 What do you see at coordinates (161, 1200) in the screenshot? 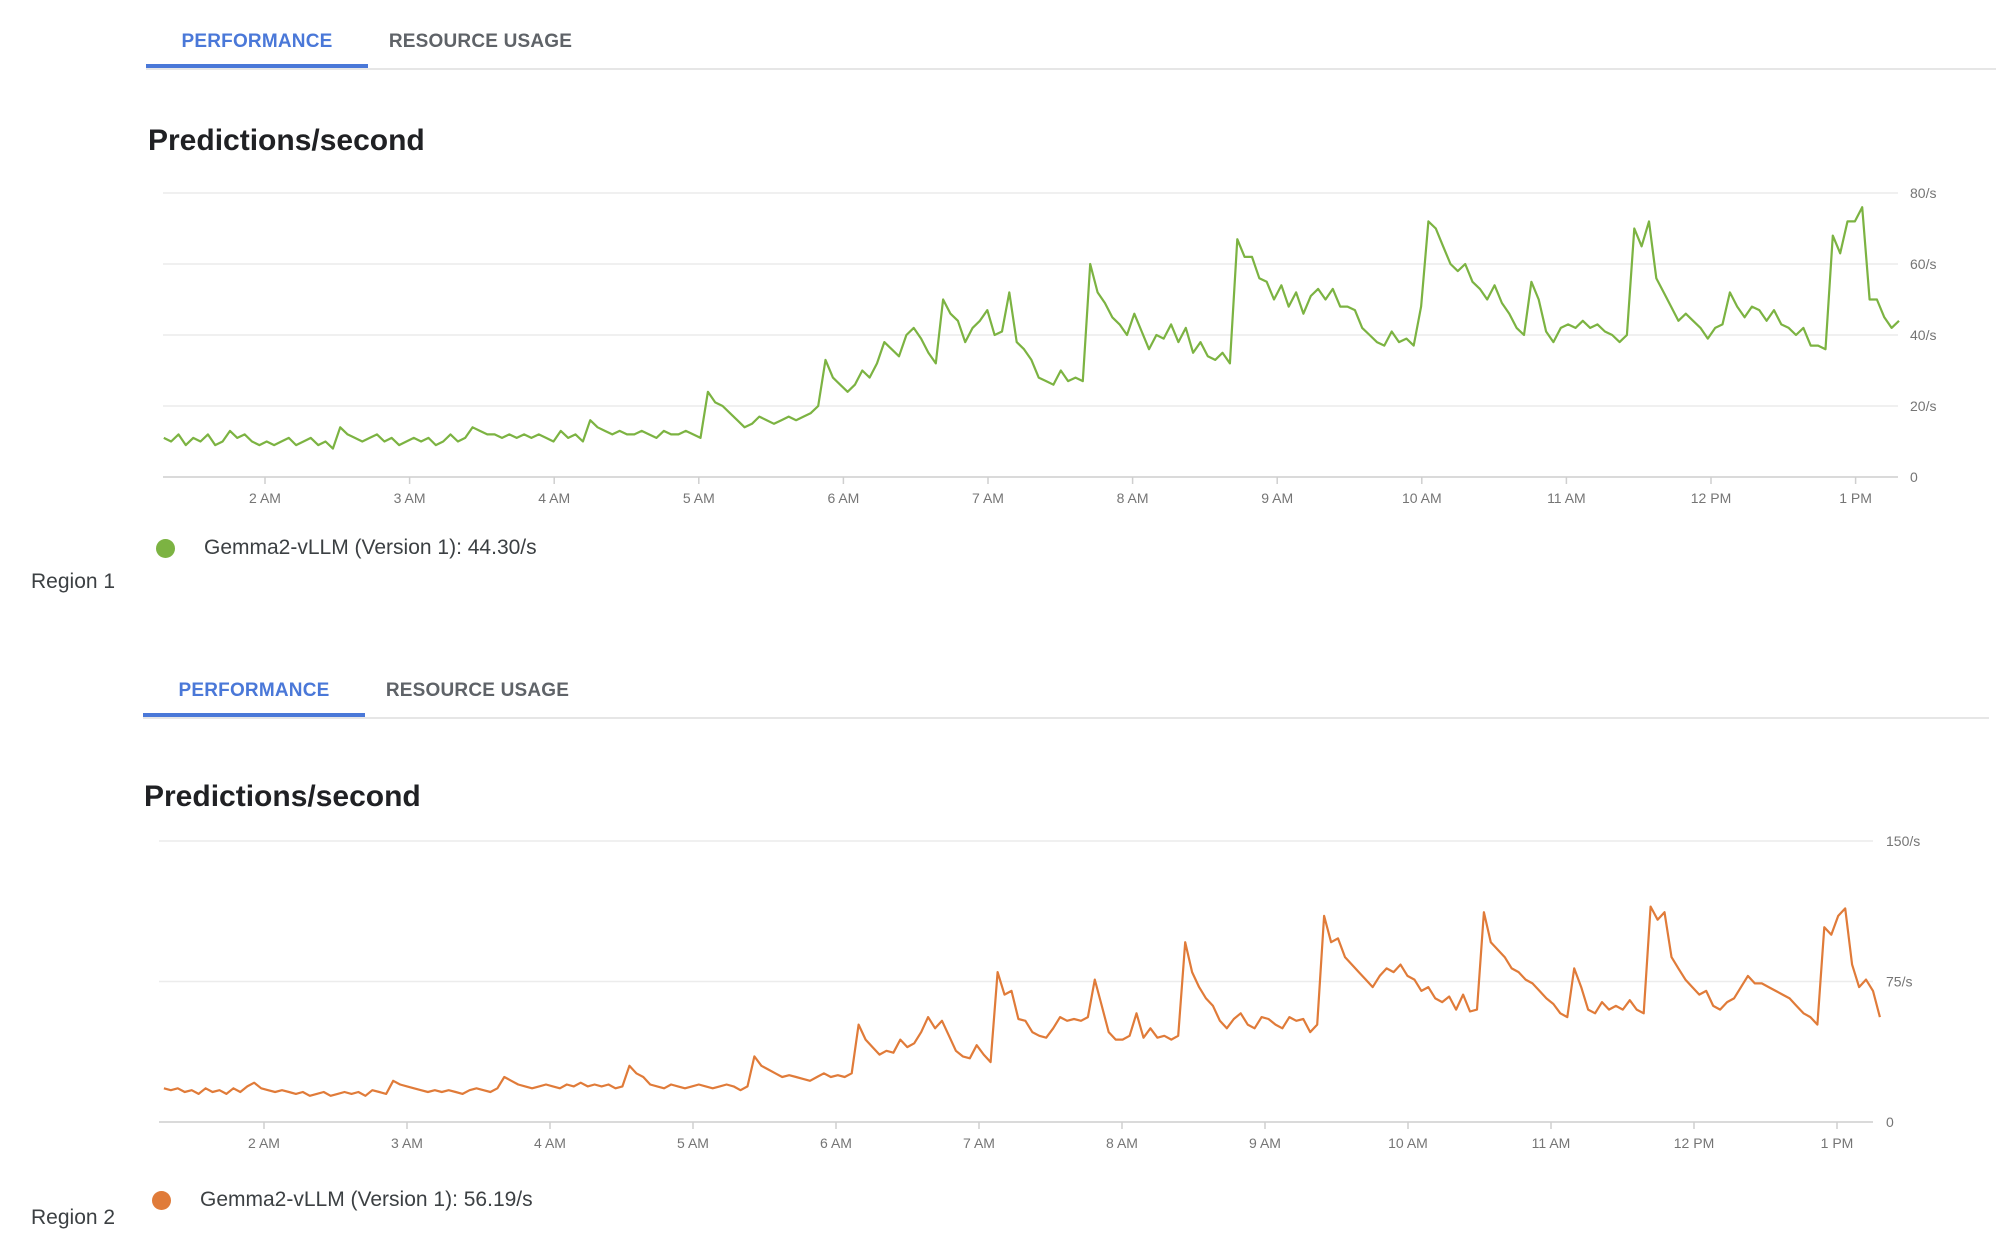
I see `legend-dot-icon` at bounding box center [161, 1200].